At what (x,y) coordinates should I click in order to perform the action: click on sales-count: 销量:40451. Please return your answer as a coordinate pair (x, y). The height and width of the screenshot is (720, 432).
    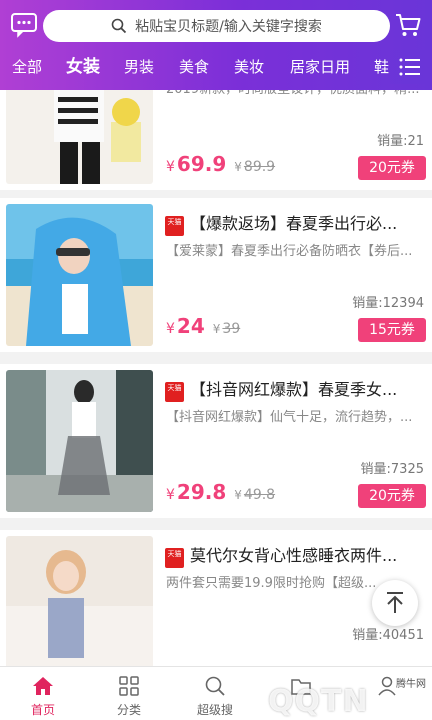
    Looking at the image, I should click on (388, 635).